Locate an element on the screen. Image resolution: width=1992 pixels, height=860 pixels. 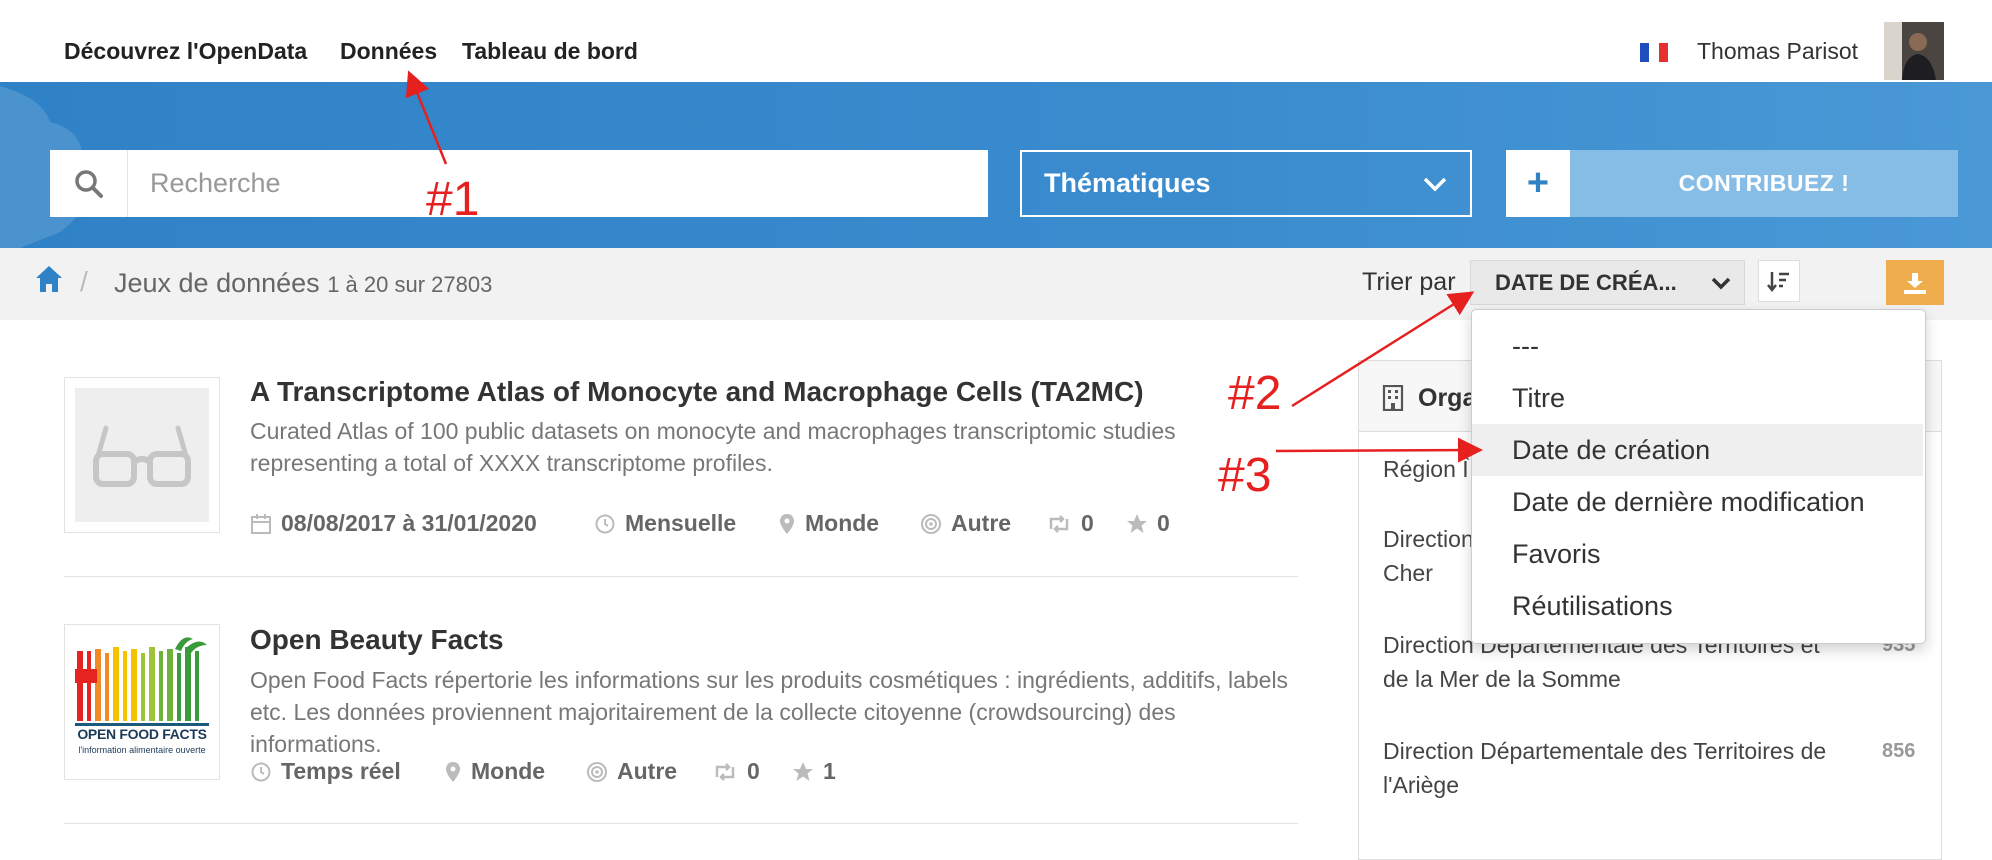
avatar is located at coordinates (1914, 51).